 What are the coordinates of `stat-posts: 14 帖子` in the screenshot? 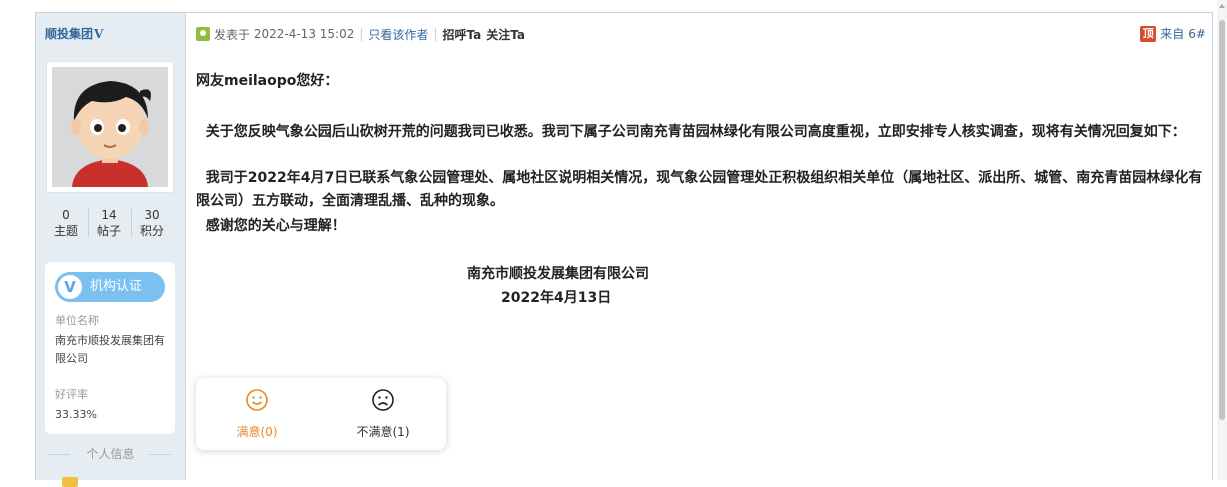 It's located at (109, 223).